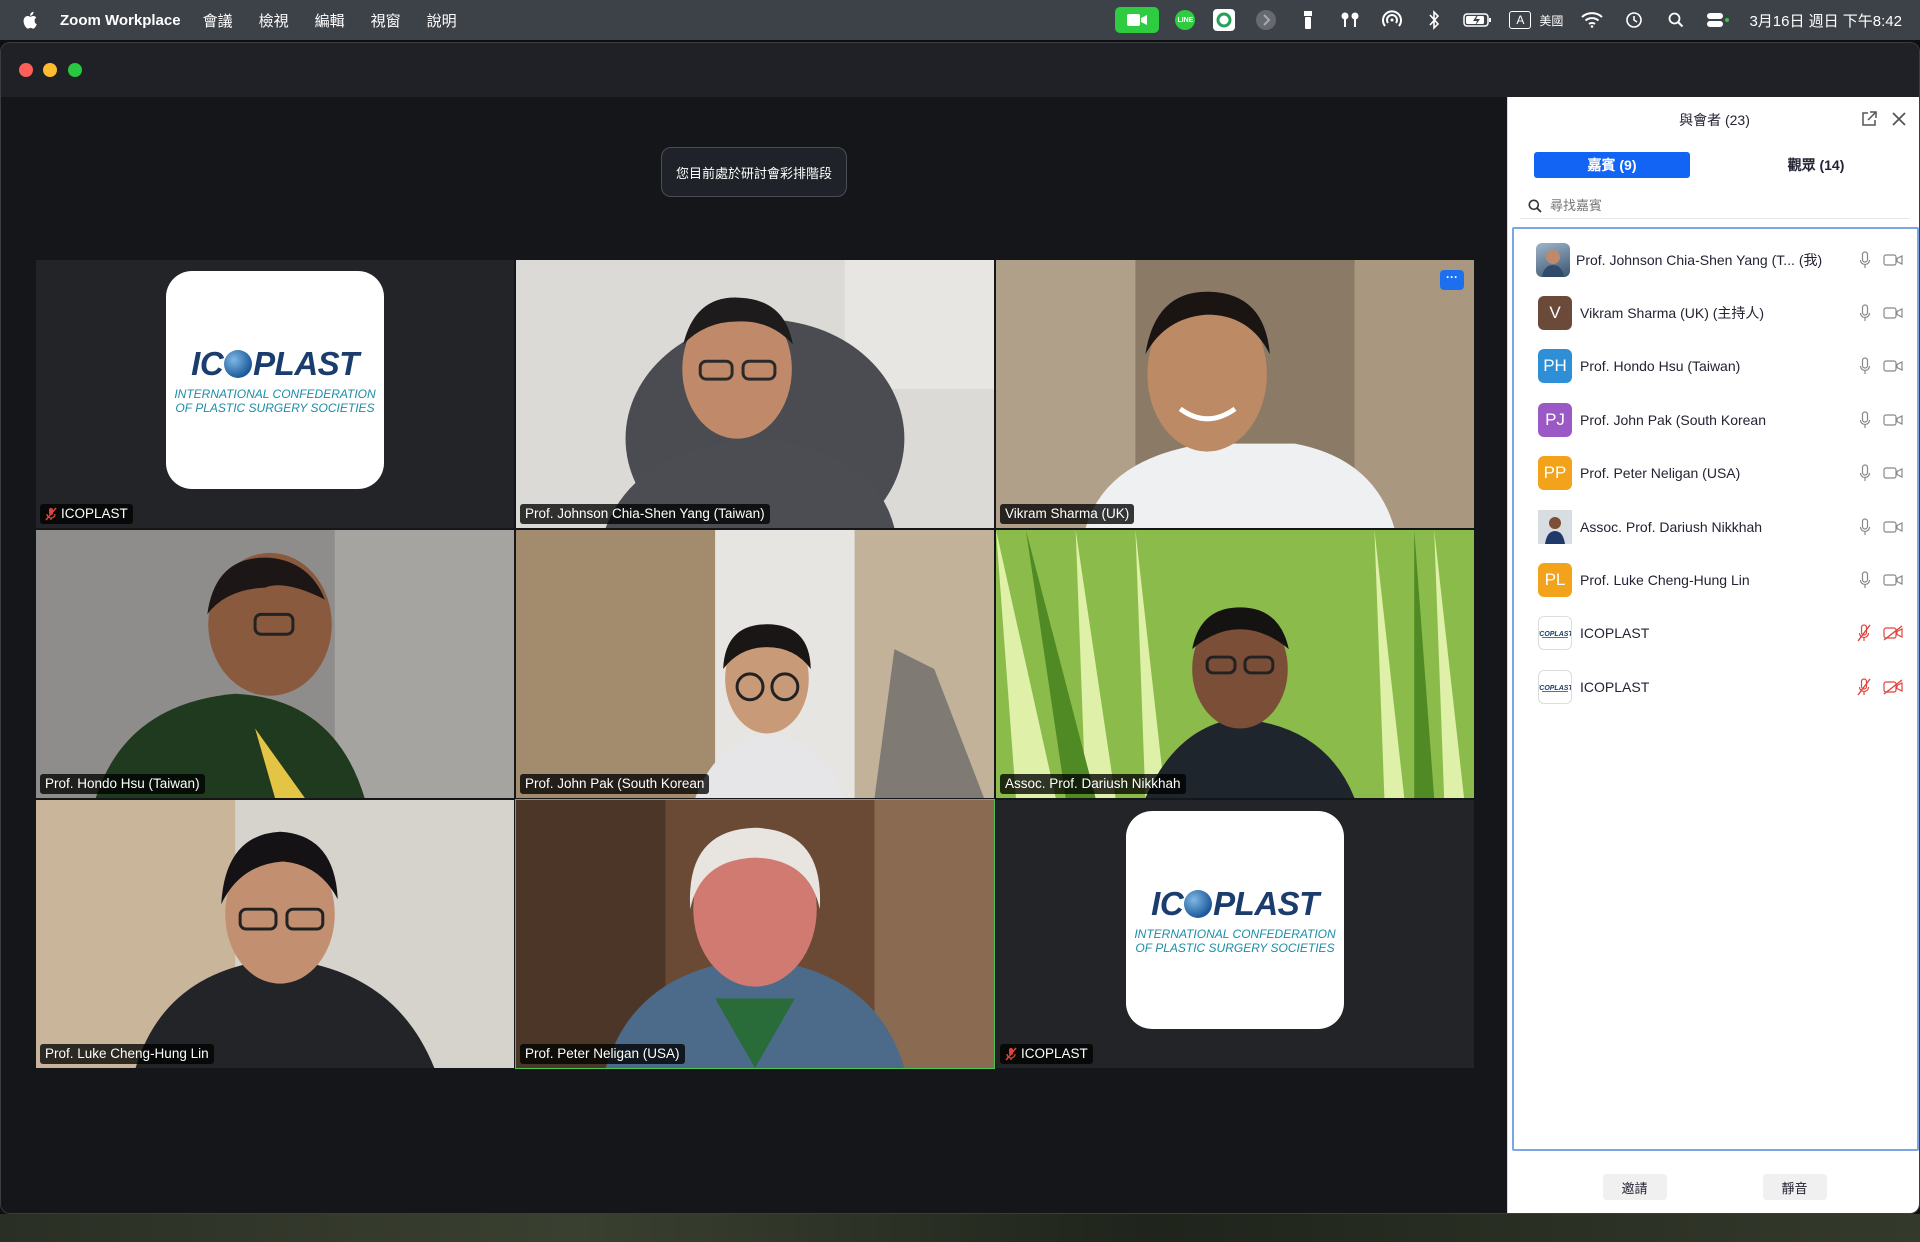 The image size is (1920, 1242). Describe the element at coordinates (1555, 580) in the screenshot. I see `avatar: PL` at that location.